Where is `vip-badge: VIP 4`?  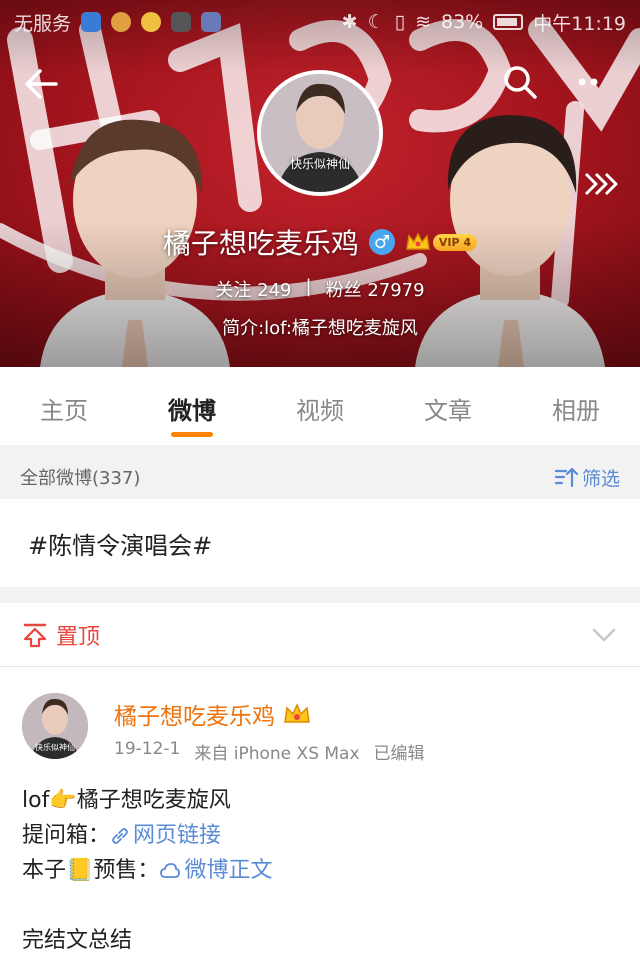 vip-badge: VIP 4 is located at coordinates (441, 242).